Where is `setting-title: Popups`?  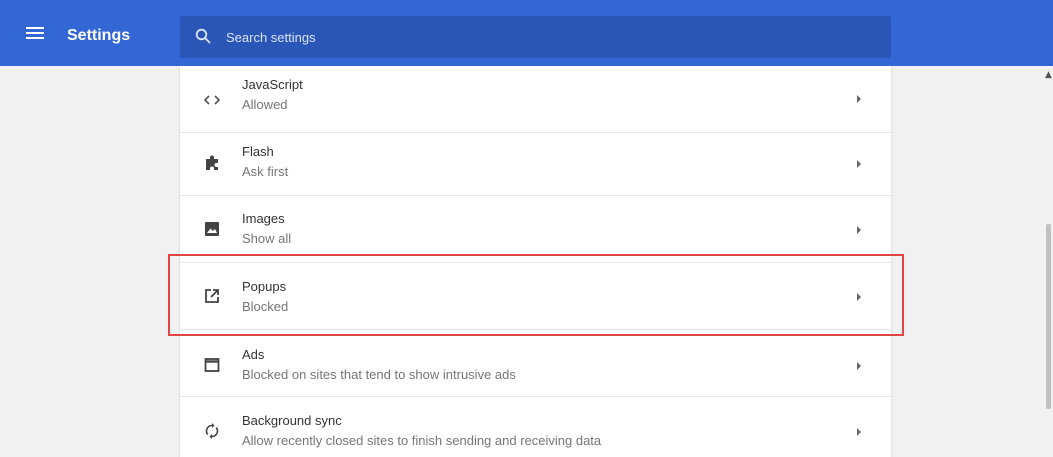
setting-title: Popups is located at coordinates (264, 286).